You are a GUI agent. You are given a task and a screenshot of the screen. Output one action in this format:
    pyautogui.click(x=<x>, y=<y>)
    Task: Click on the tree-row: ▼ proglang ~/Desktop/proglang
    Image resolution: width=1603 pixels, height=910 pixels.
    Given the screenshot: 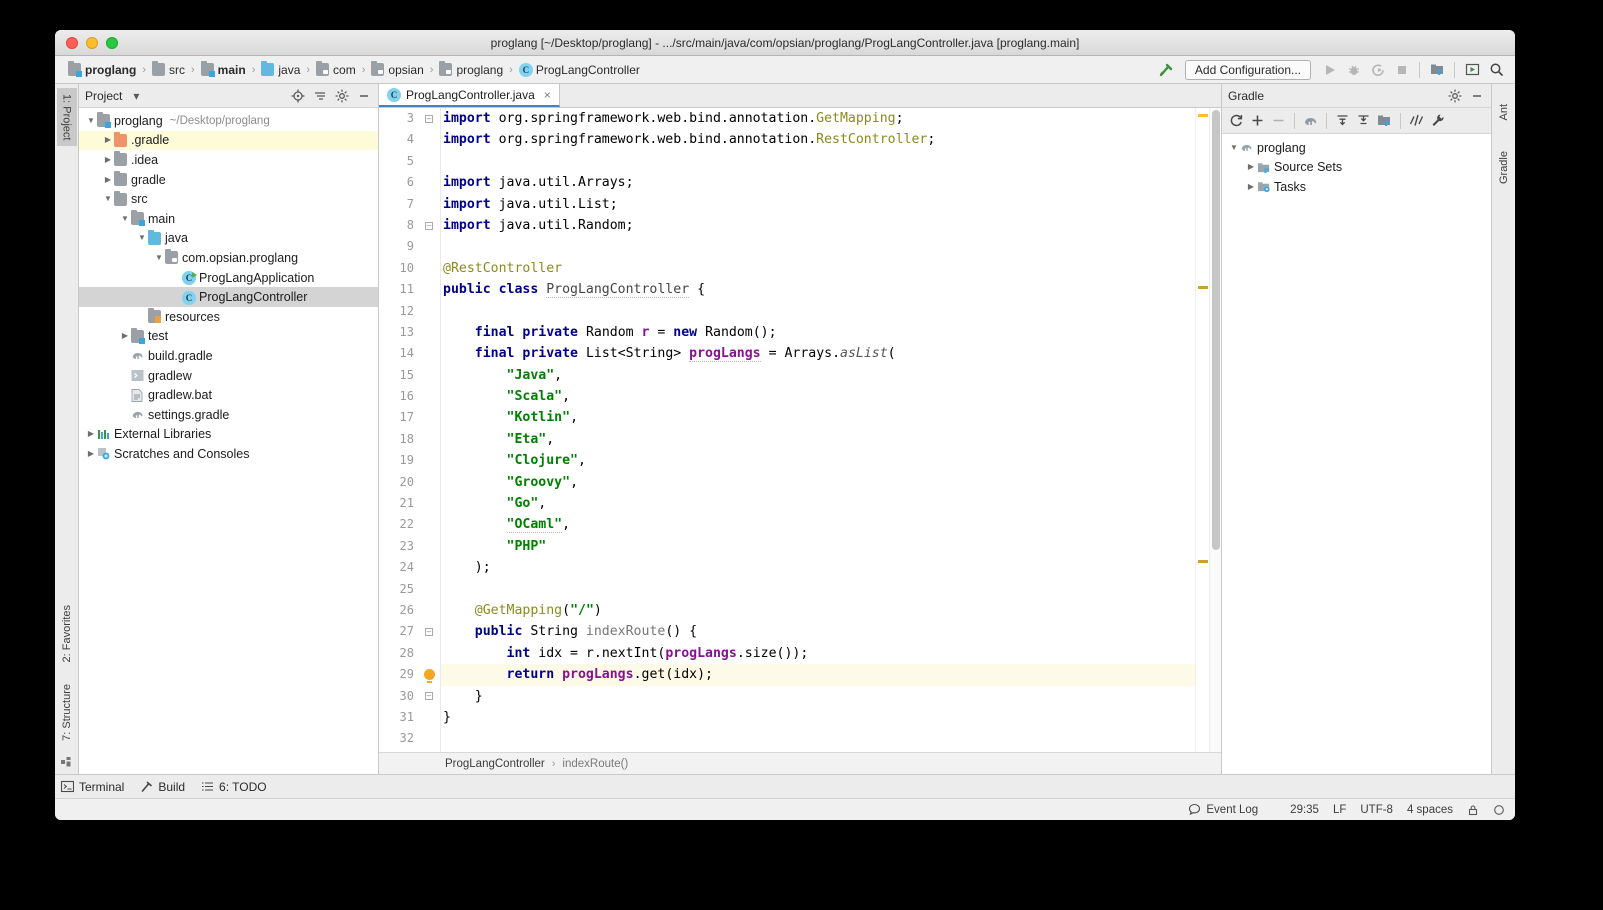 What is the action you would take?
    pyautogui.click(x=228, y=121)
    